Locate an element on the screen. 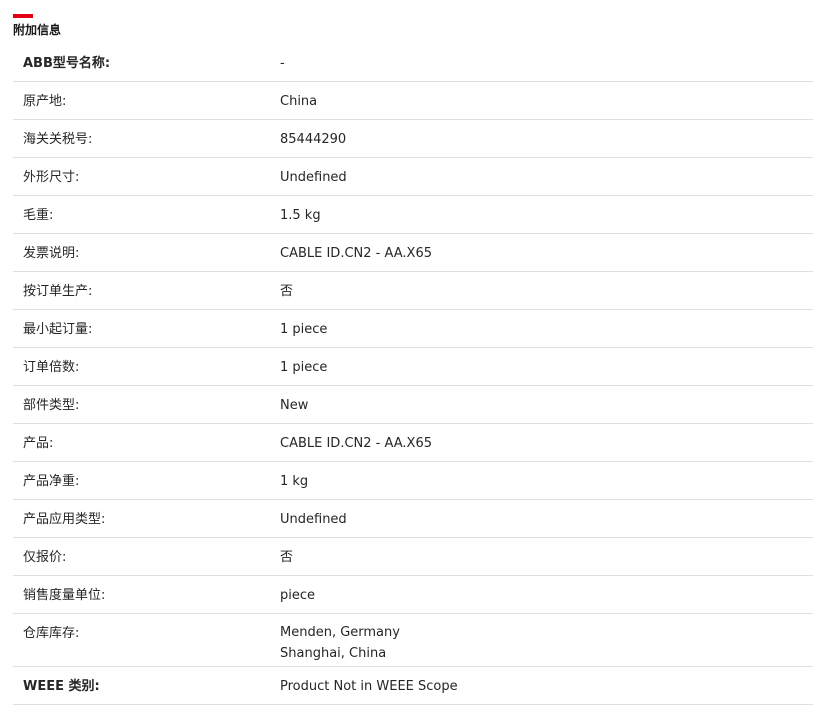 The image size is (825, 715). row-label: 海关关税号: is located at coordinates (58, 139).